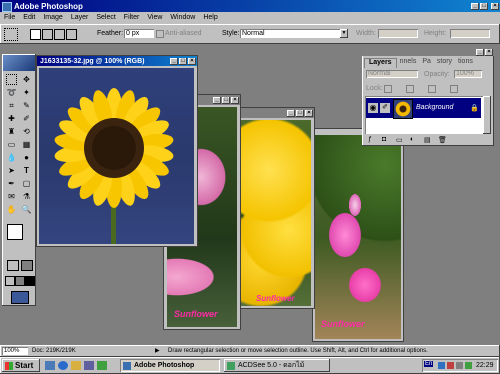 The height and width of the screenshot is (374, 500). What do you see at coordinates (454, 89) in the screenshot?
I see `lock-all-checkbox` at bounding box center [454, 89].